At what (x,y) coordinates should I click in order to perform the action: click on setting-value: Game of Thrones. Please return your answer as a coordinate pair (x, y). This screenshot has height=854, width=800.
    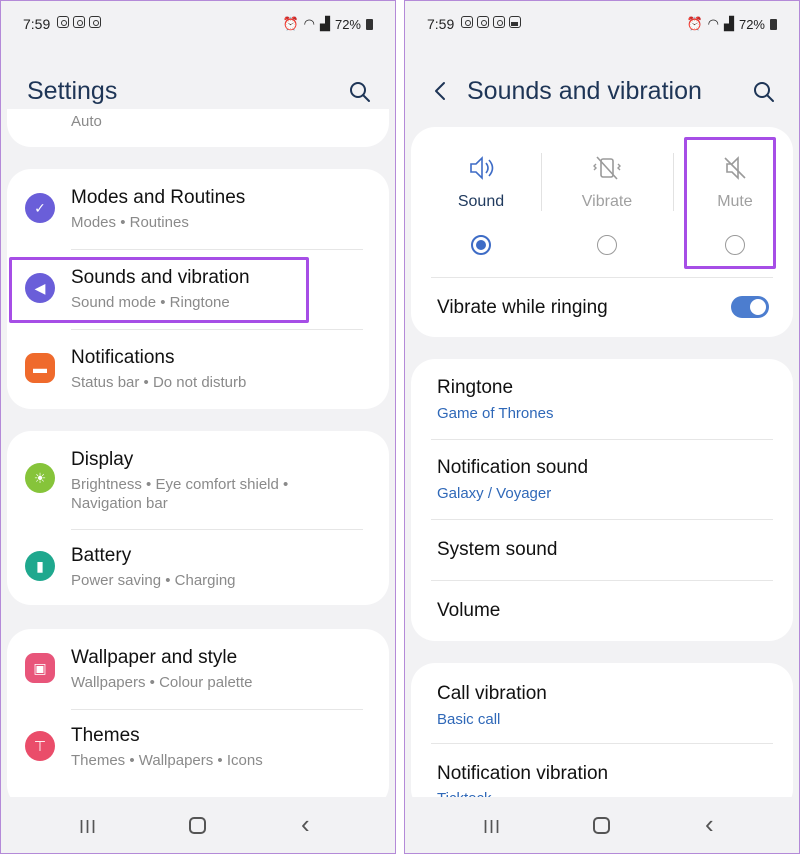
    Looking at the image, I should click on (495, 413).